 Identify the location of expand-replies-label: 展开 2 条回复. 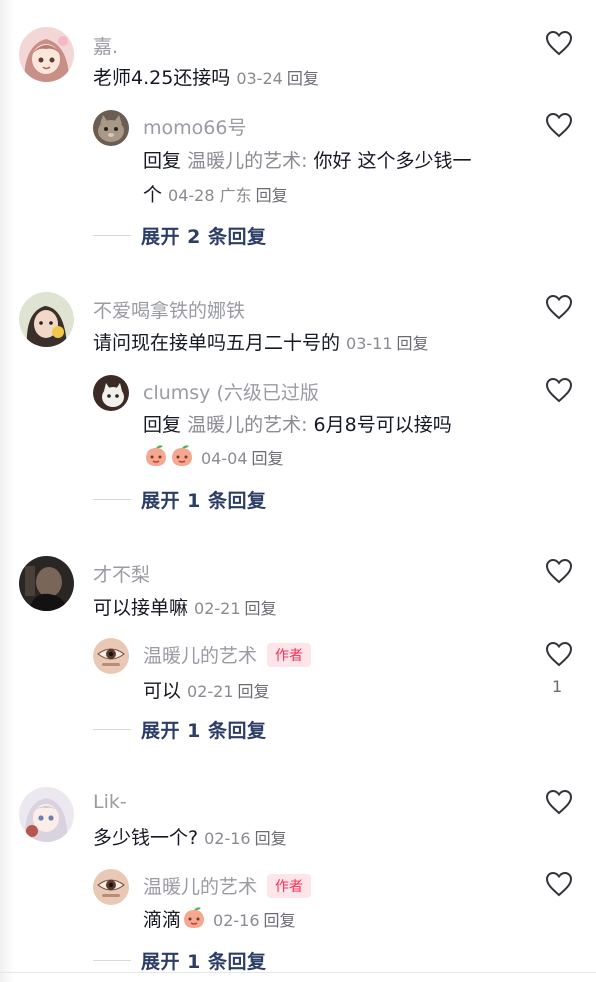
(204, 236).